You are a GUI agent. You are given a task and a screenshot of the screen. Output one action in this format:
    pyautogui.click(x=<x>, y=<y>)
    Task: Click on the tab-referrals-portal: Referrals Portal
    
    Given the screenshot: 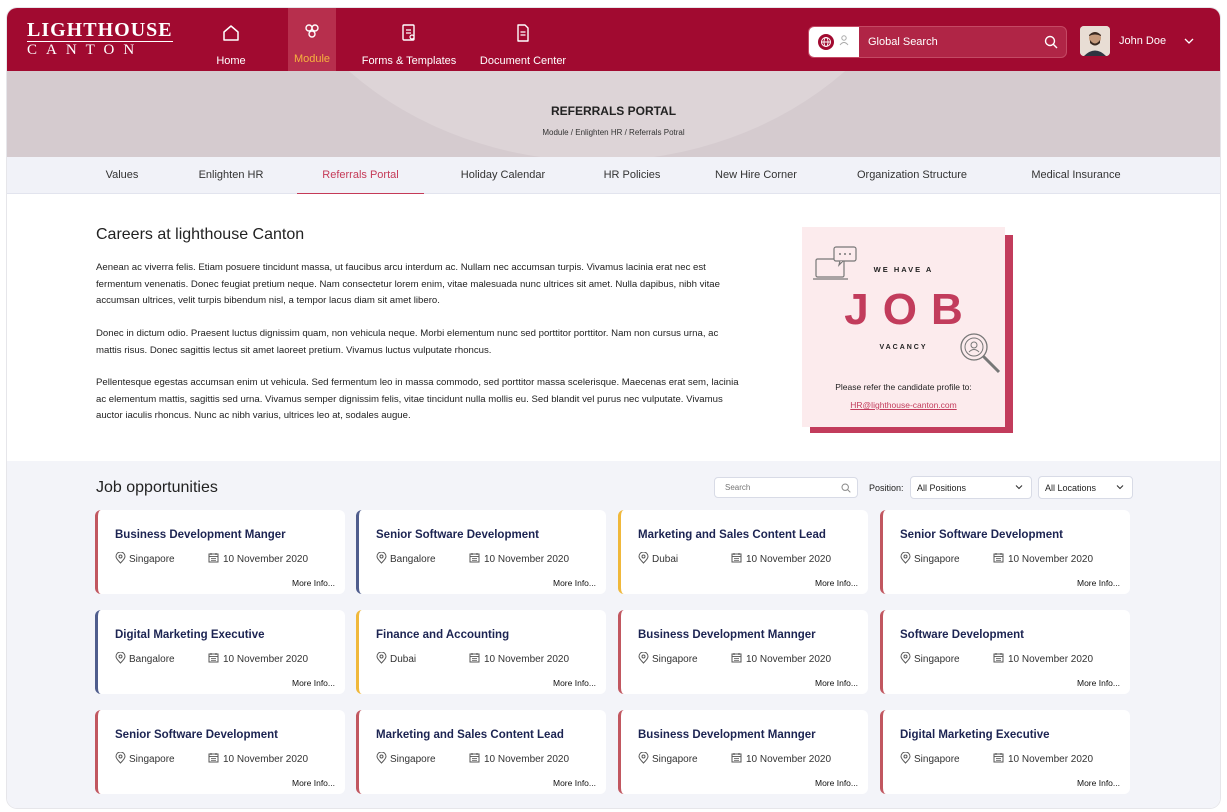 What is the action you would take?
    pyautogui.click(x=360, y=175)
    